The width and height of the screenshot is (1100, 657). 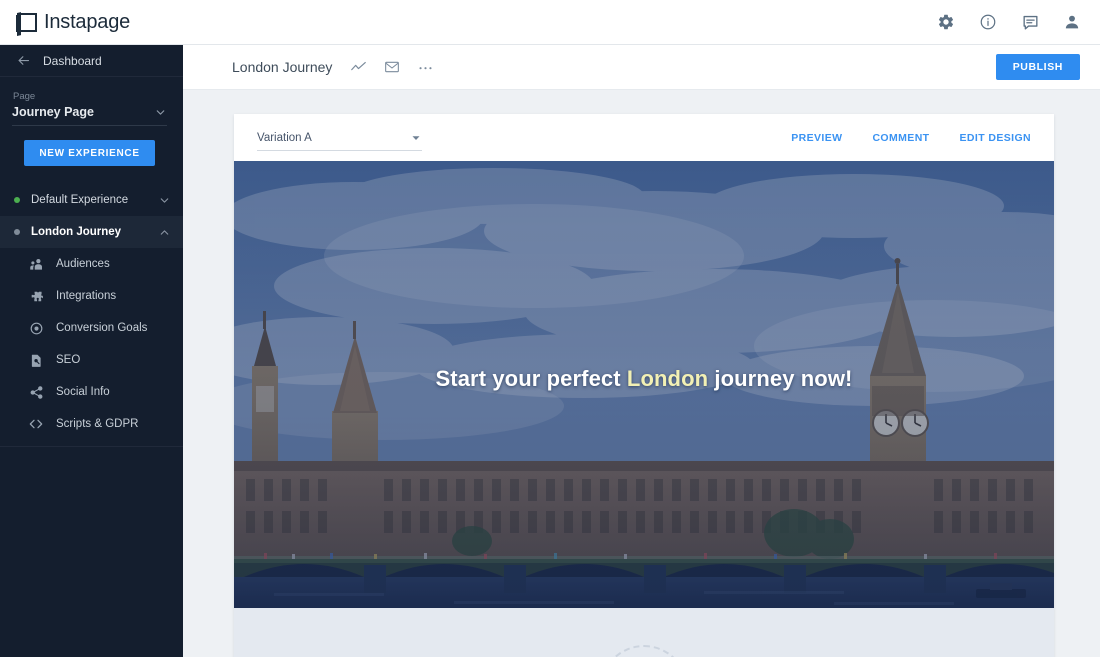 I want to click on publish-button: PUBLISH, so click(x=1037, y=67).